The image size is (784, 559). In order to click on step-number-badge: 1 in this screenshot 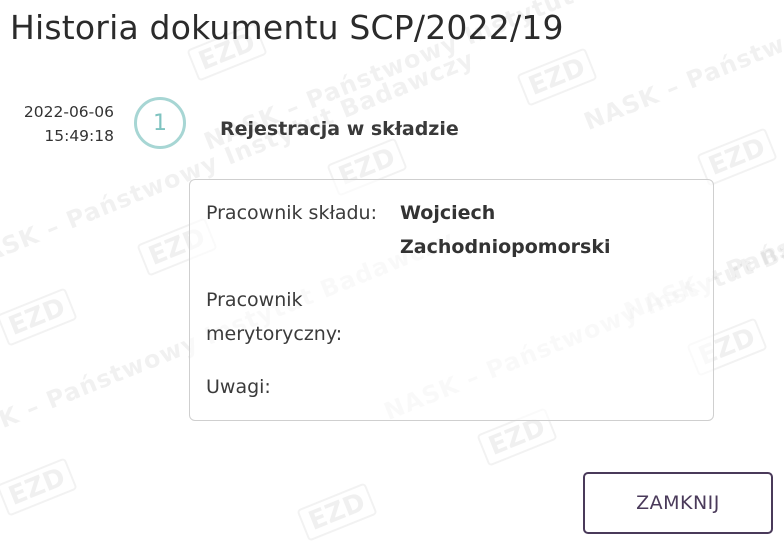, I will do `click(160, 123)`.